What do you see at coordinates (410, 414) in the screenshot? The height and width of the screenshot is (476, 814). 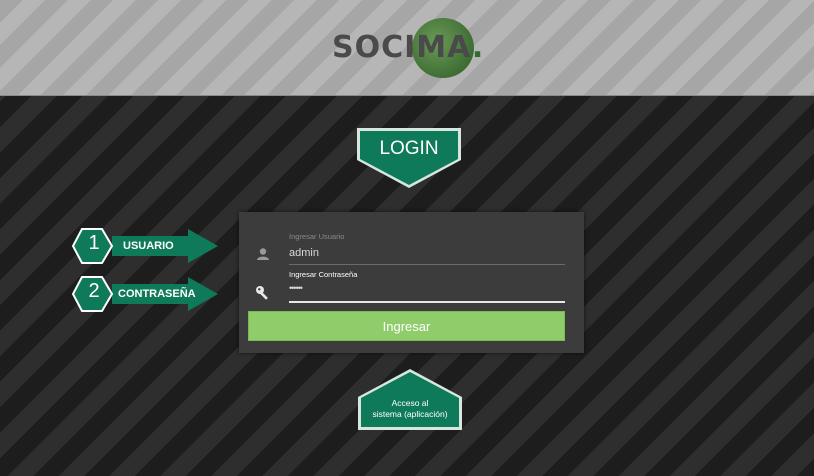 I see `access-caption-line2: sistema (aplicación)` at bounding box center [410, 414].